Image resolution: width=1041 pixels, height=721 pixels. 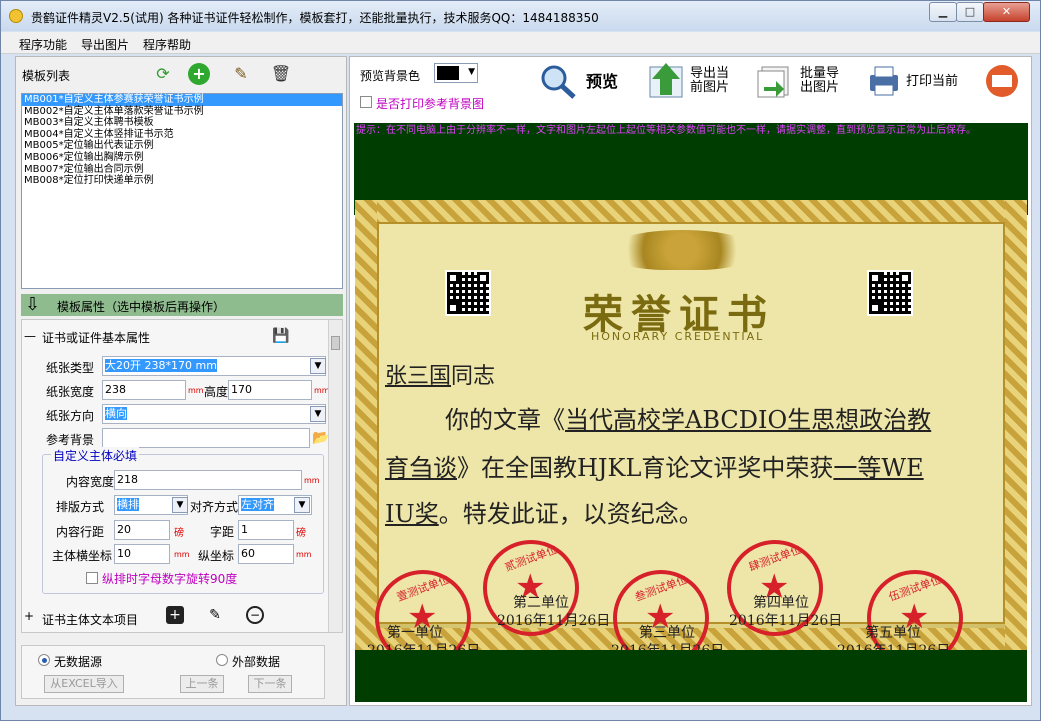 What do you see at coordinates (141, 307) in the screenshot?
I see `attr-bar-label: 模板属性（选中模板后再操作）` at bounding box center [141, 307].